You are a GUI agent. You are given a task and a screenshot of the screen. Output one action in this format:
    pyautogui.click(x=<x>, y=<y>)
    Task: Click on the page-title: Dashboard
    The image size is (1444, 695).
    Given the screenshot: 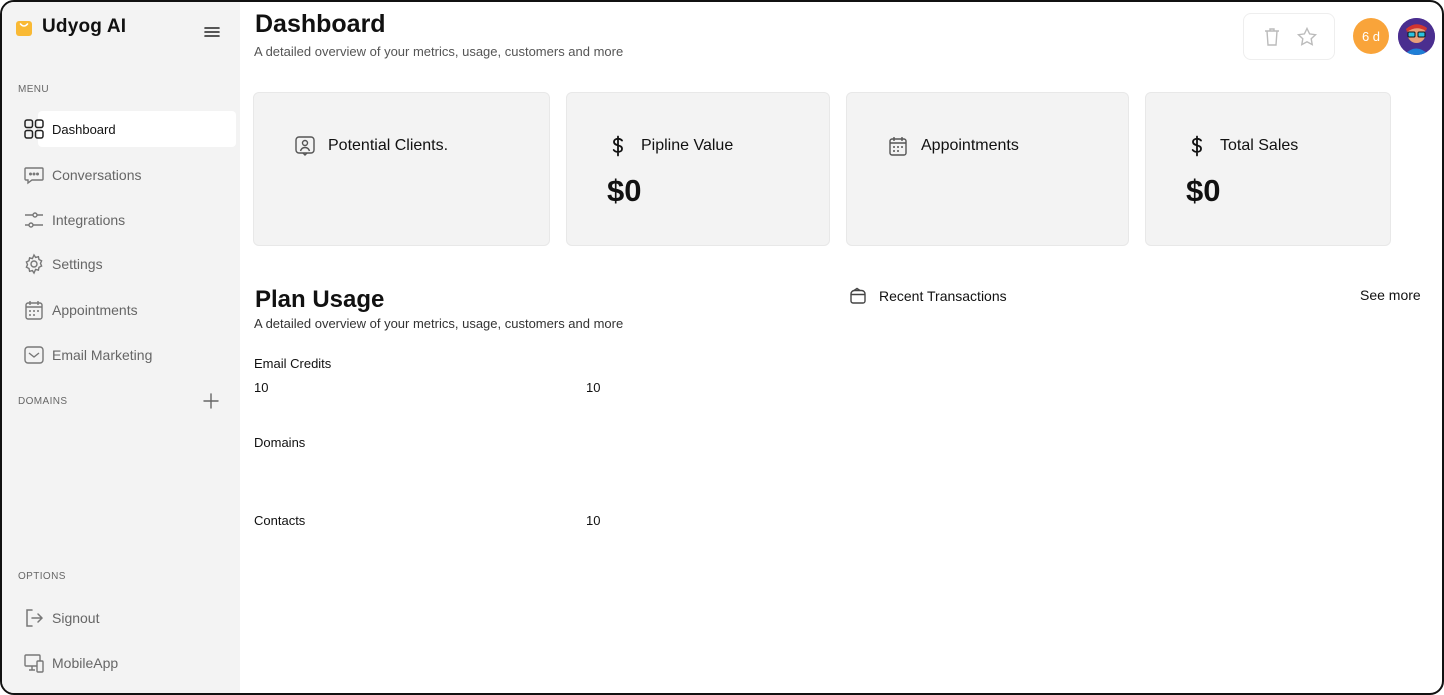 What is the action you would take?
    pyautogui.click(x=320, y=24)
    